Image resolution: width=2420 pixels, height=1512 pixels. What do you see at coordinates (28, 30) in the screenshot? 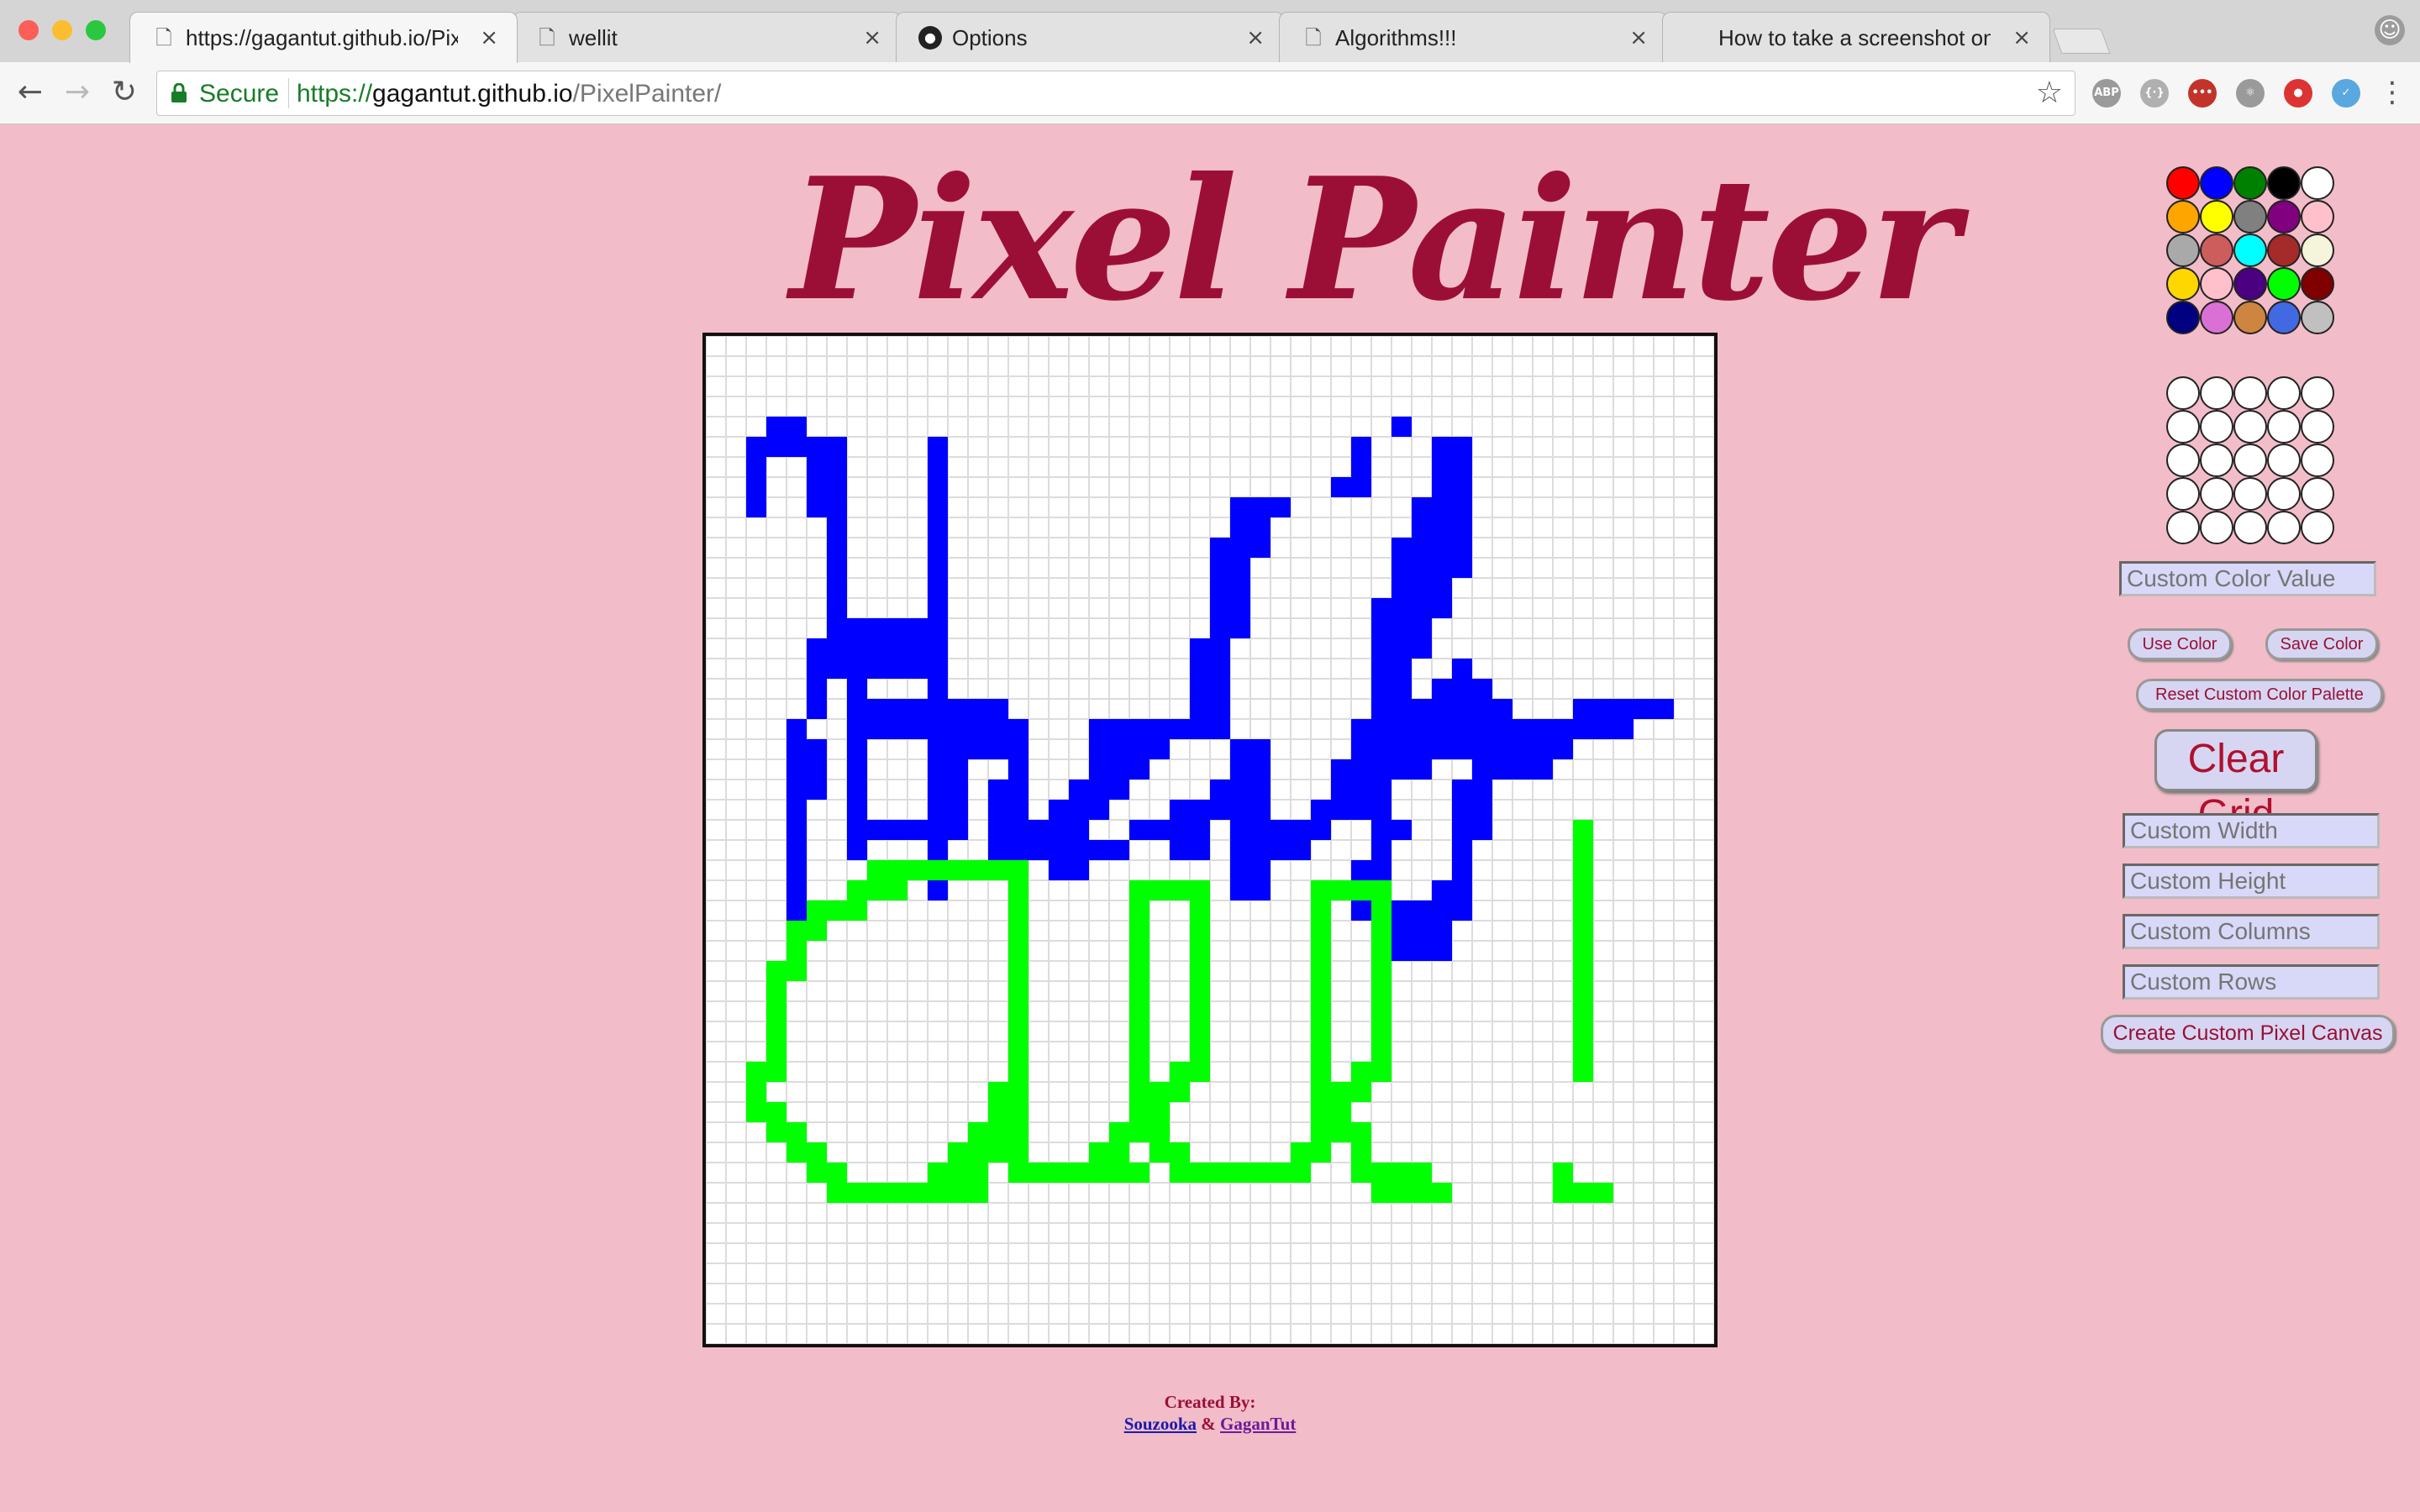
I see `window-close-button` at bounding box center [28, 30].